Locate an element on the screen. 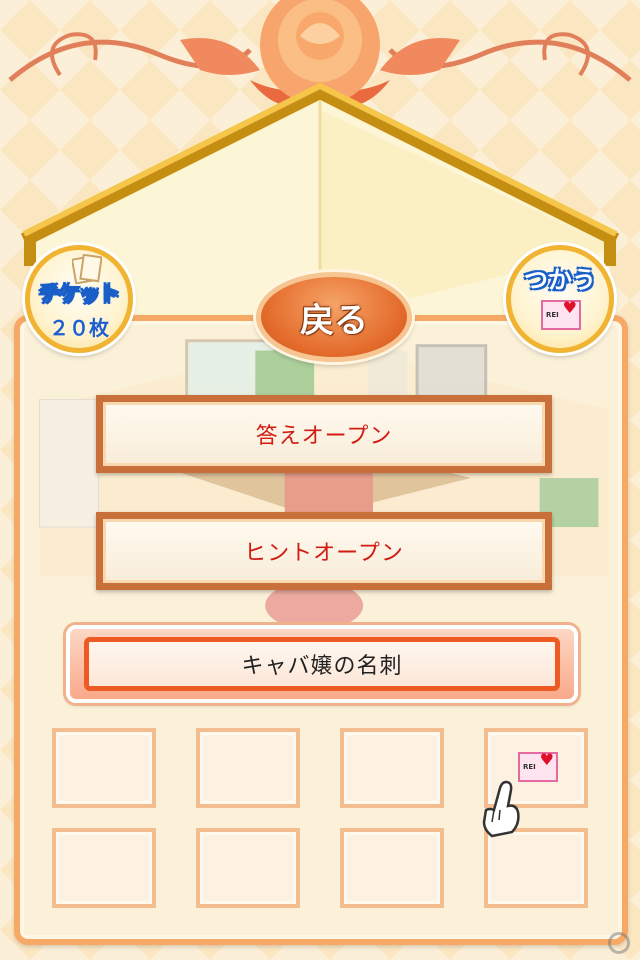 The width and height of the screenshot is (640, 960). back-button: 戻る is located at coordinates (334, 317).